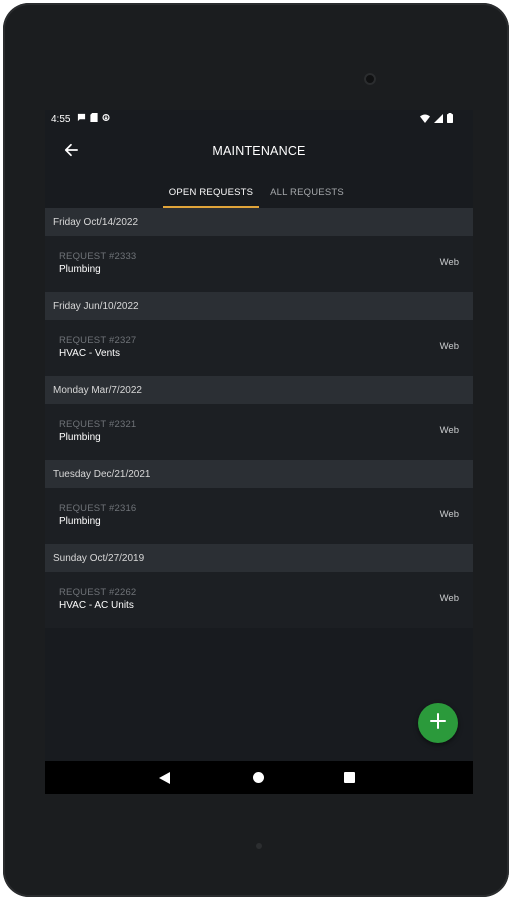 Image resolution: width=512 pixels, height=900 pixels. I want to click on system-nav-bar, so click(259, 777).